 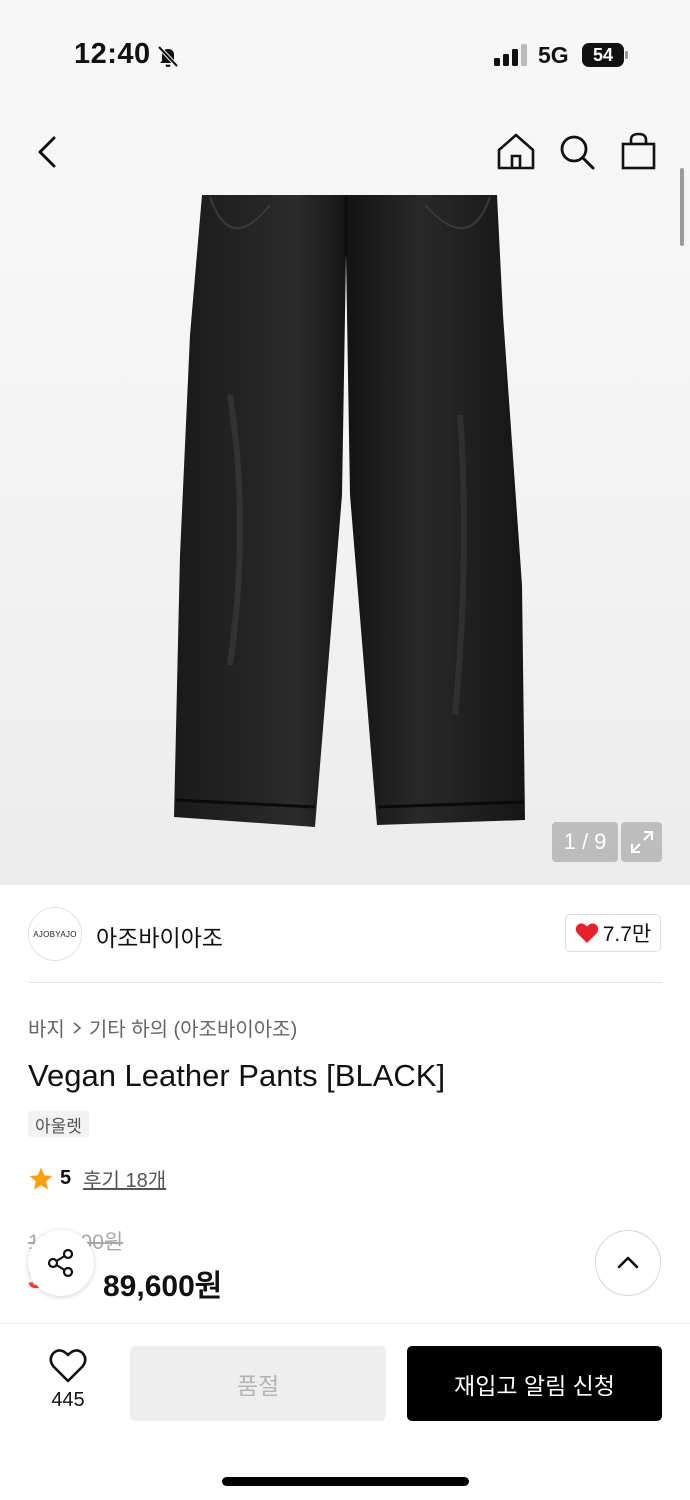 I want to click on wishlist-count: 445, so click(x=68, y=1400).